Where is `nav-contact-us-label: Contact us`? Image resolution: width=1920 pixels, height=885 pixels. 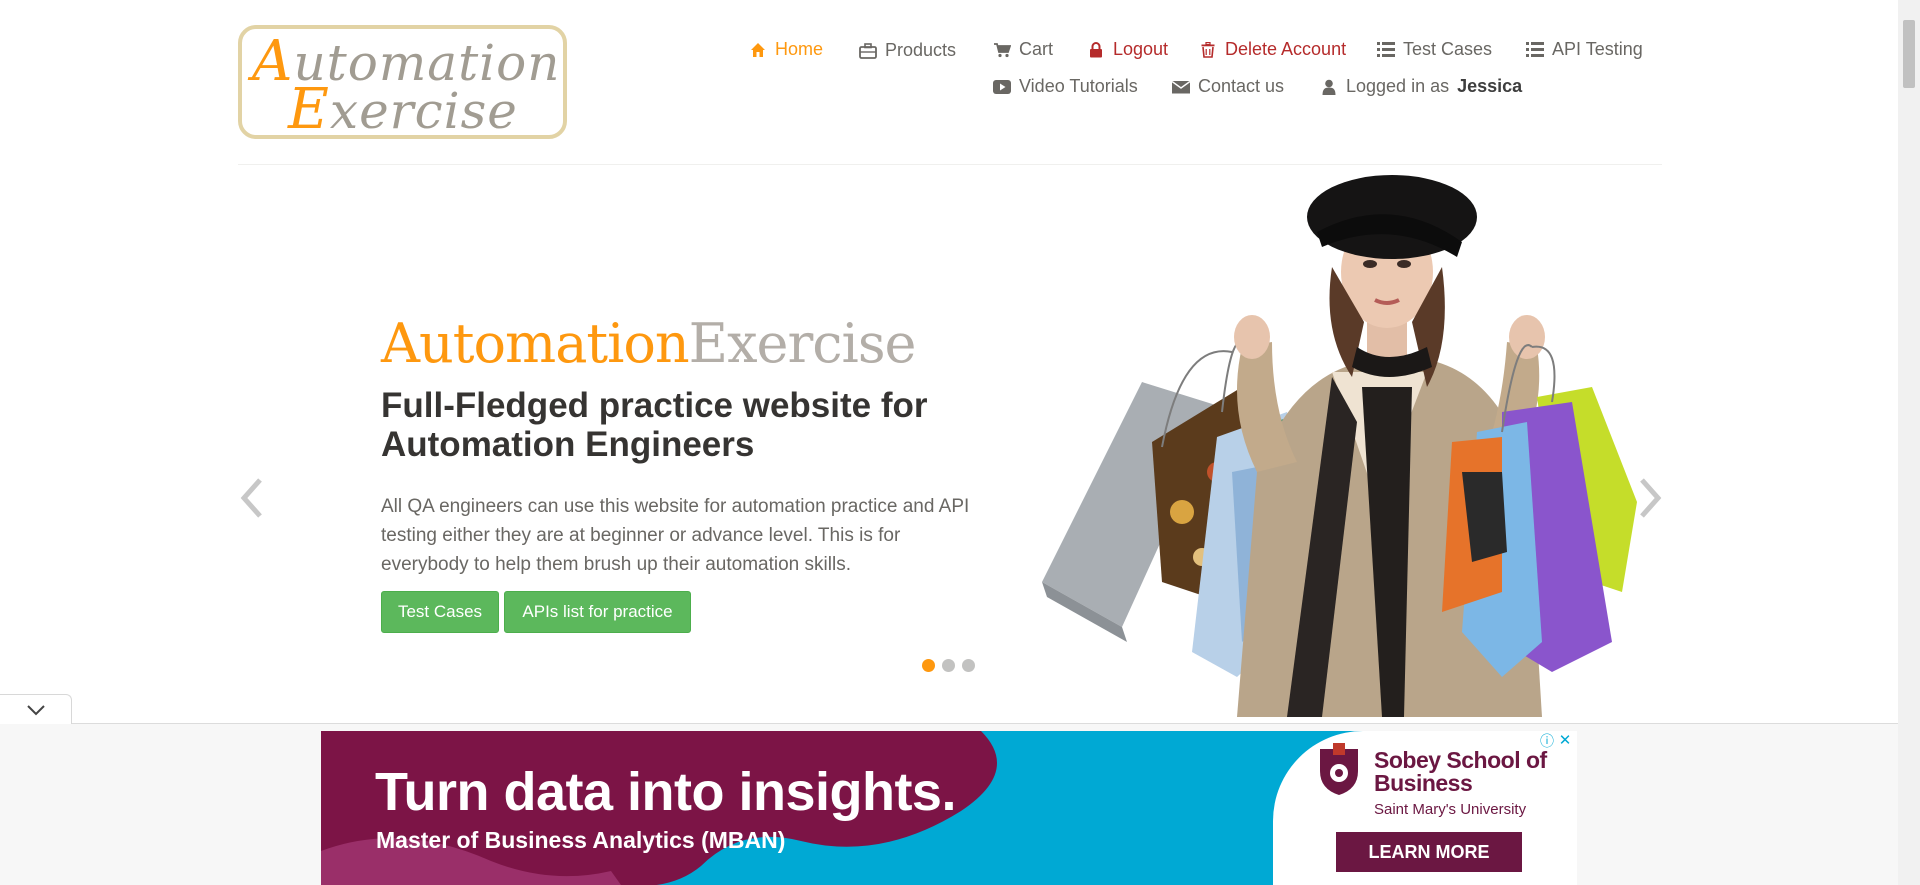
nav-contact-us-label: Contact us is located at coordinates (1241, 86).